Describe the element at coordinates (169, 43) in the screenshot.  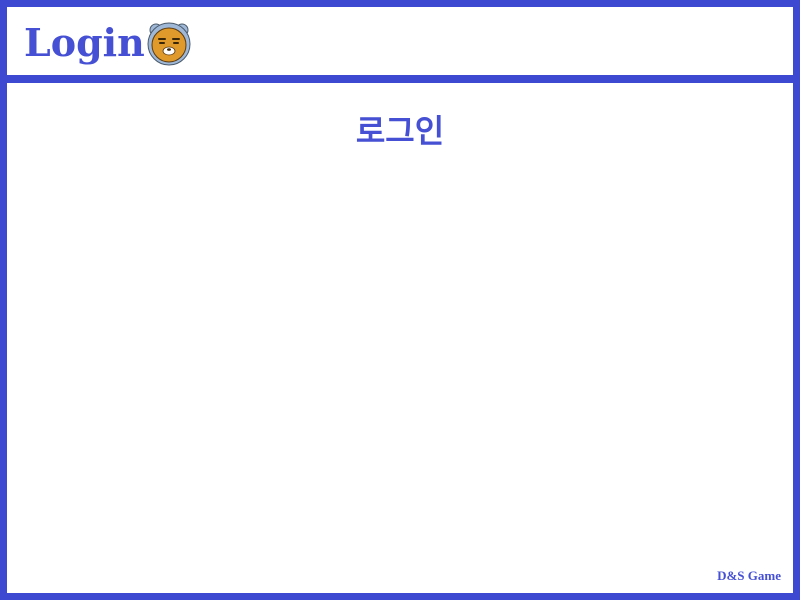
I see `bear-face-icon` at that location.